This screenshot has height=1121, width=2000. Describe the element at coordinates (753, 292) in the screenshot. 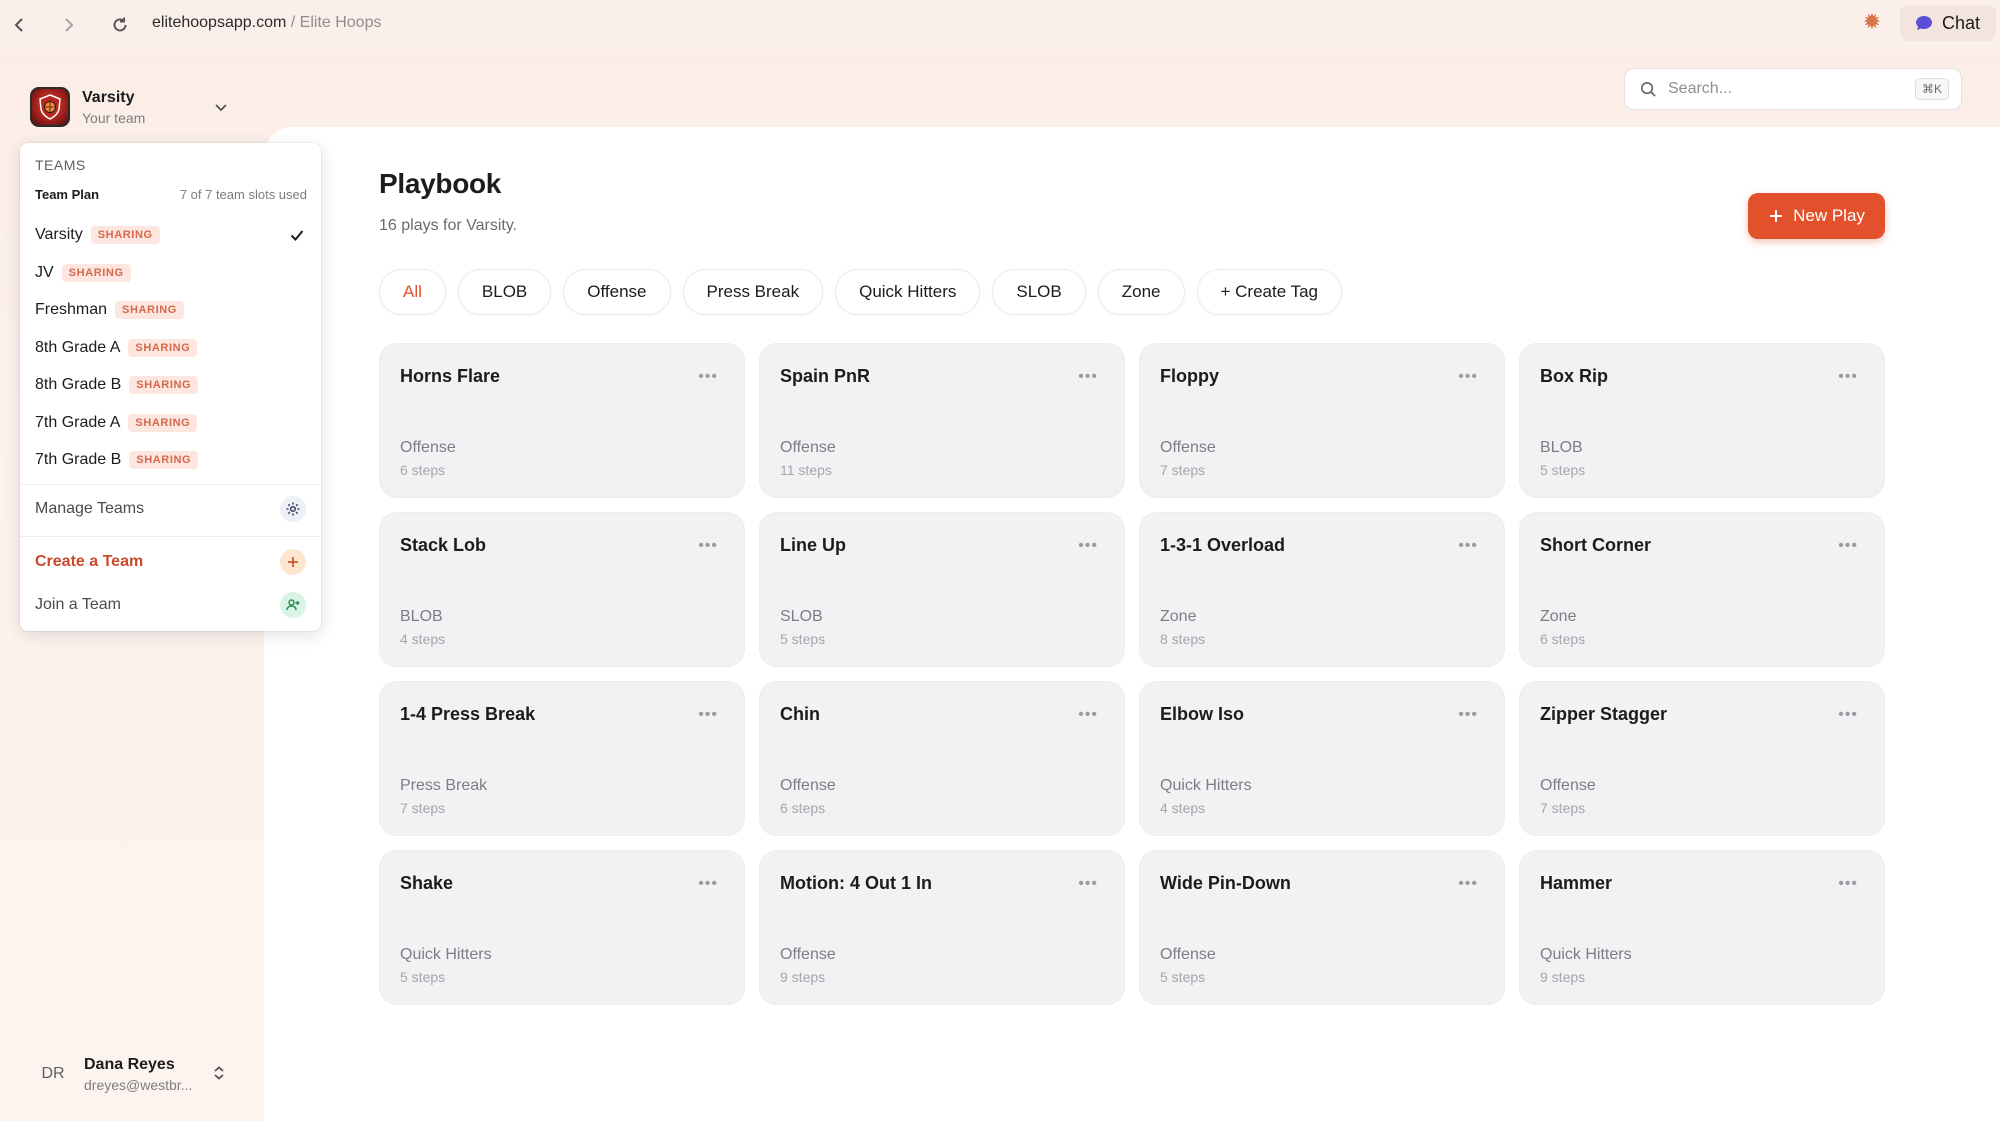

I see `tag-filter: Press Break` at that location.